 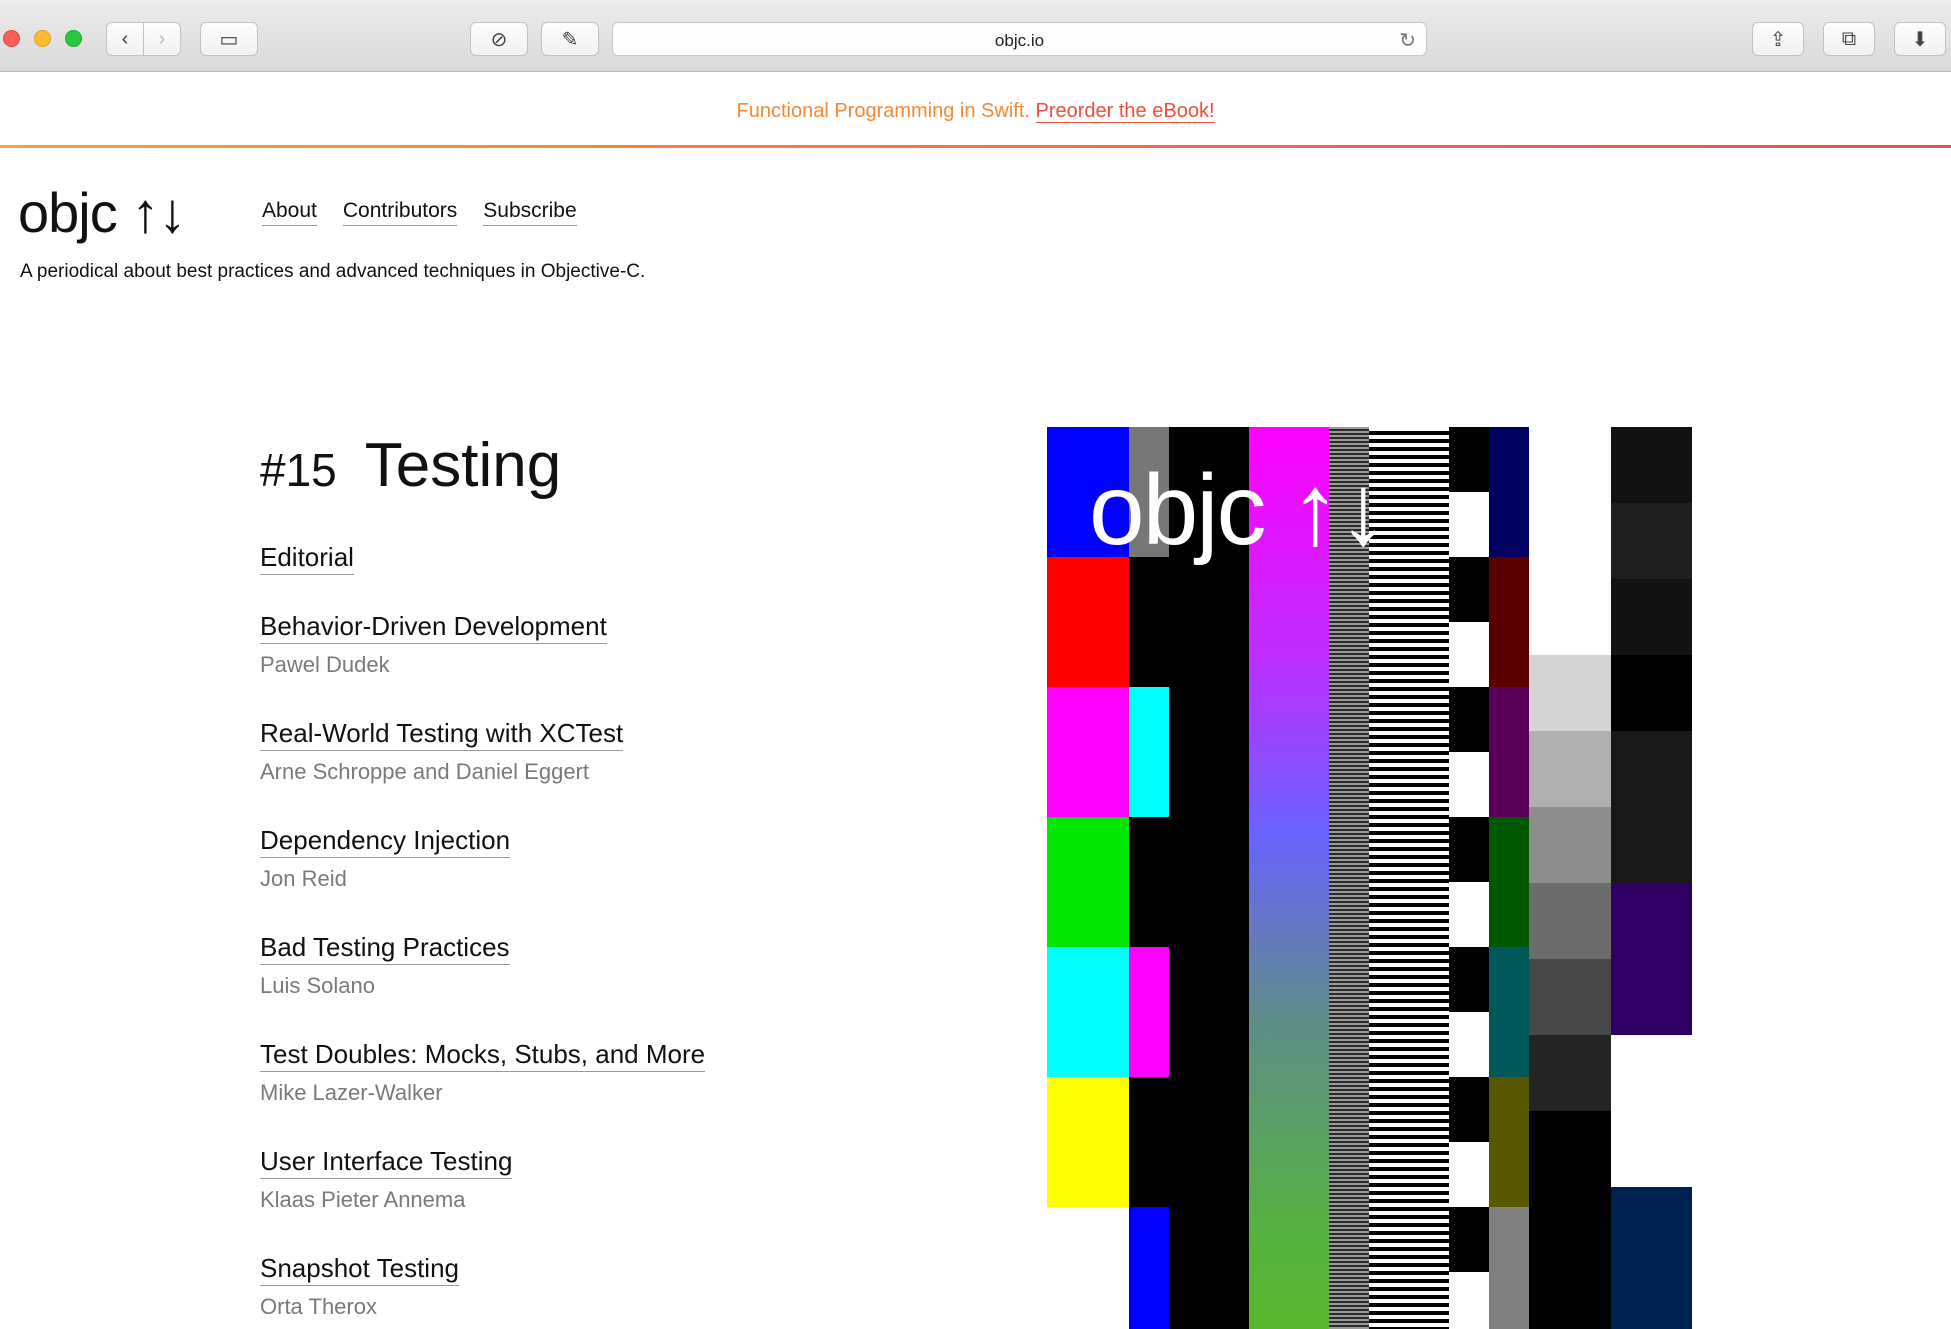 I want to click on article-link: Behavior-Driven Development, so click(x=433, y=627).